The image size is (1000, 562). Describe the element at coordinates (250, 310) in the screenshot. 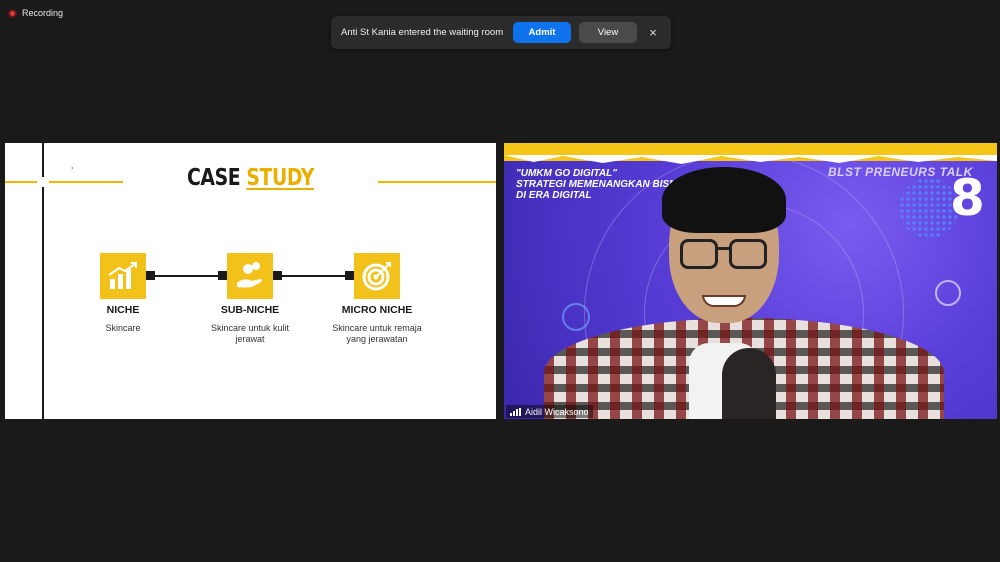

I see `sub-niche-title: SUB-NICHE` at that location.